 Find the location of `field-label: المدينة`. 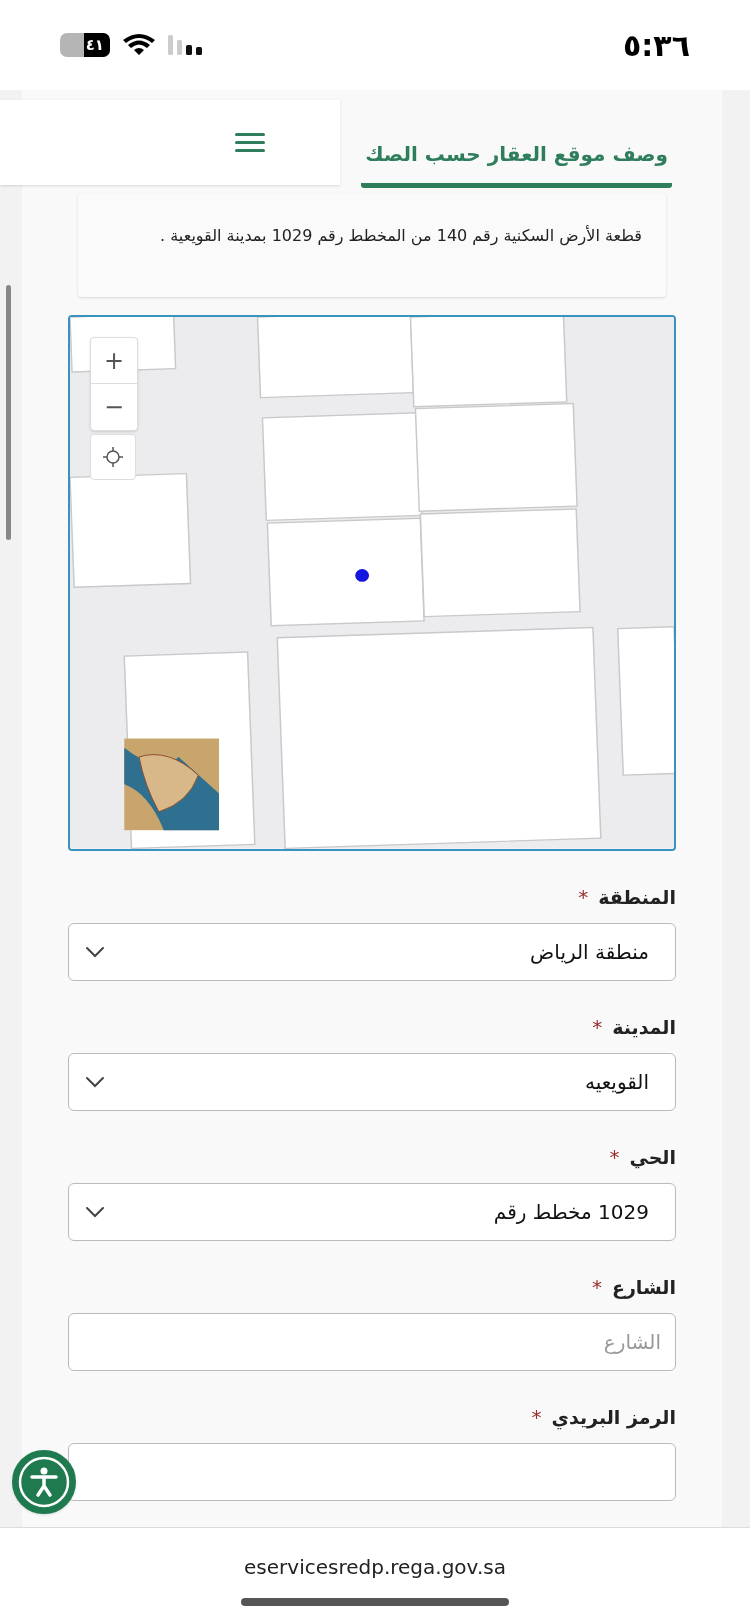

field-label: المدينة is located at coordinates (644, 1027).